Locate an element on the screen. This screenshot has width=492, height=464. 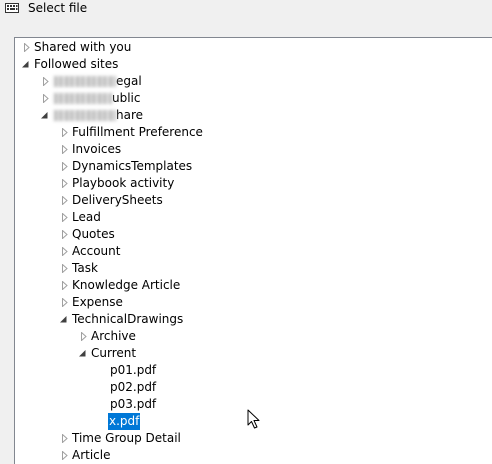
tree-item-label: Followed sites is located at coordinates (76, 64).